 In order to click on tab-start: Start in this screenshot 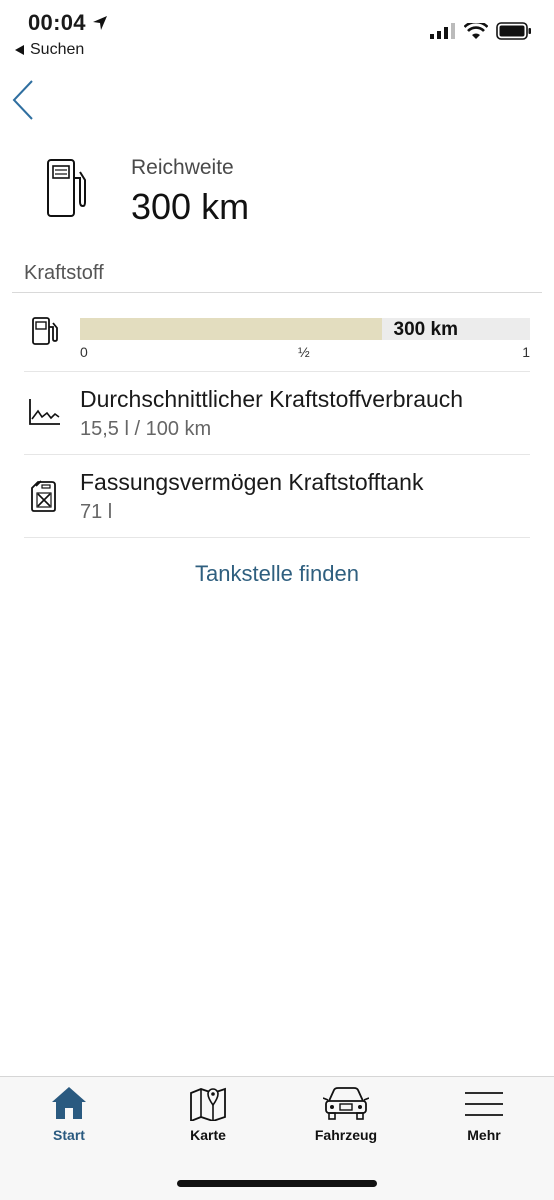, I will do `click(69, 1120)`.